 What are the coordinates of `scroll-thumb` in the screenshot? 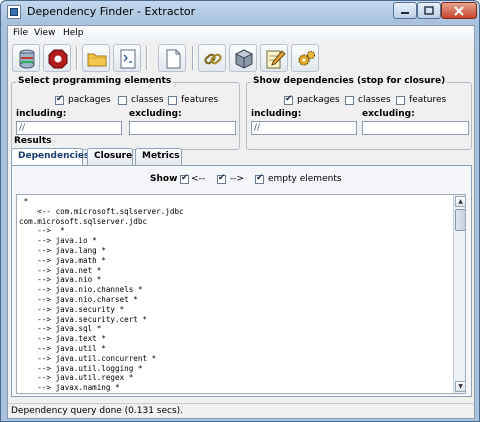 It's located at (460, 220).